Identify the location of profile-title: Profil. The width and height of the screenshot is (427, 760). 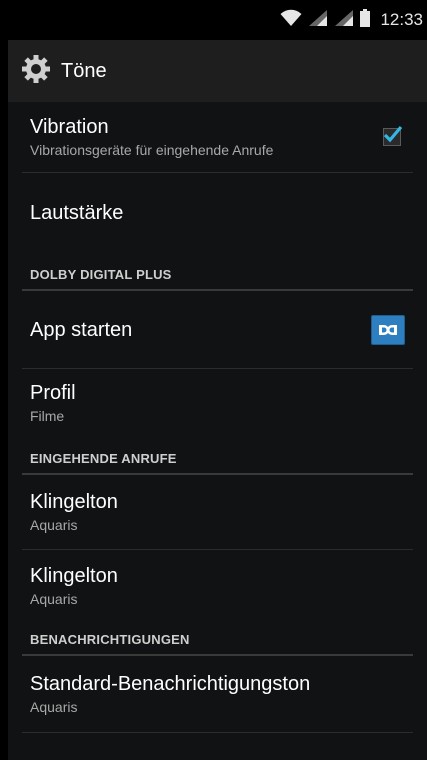
(53, 393).